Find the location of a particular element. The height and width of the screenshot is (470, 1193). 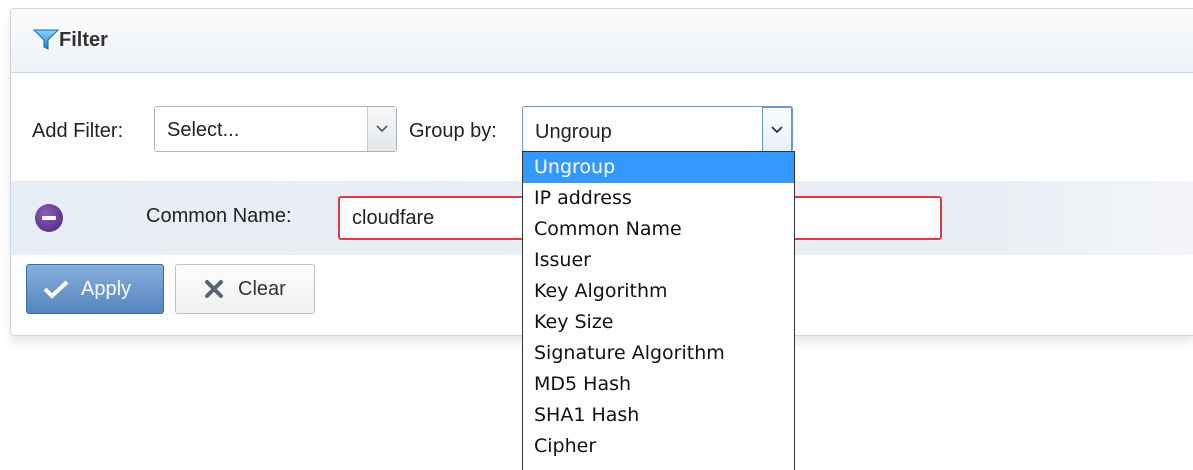

panel-header: Filter is located at coordinates (602, 41).